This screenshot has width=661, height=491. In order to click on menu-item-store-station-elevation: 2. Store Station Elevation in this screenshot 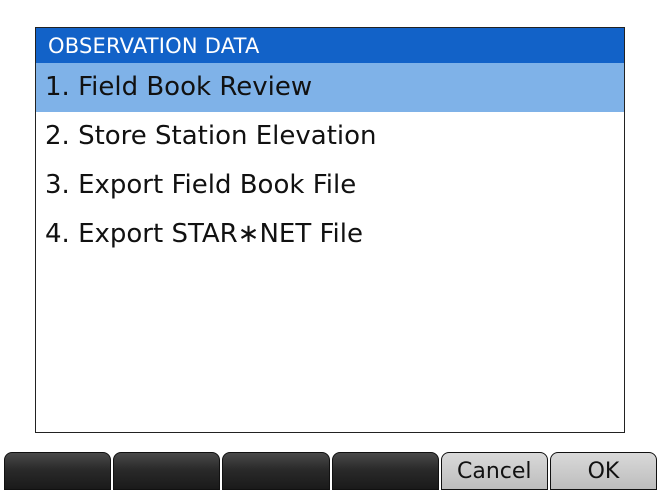, I will do `click(330, 136)`.